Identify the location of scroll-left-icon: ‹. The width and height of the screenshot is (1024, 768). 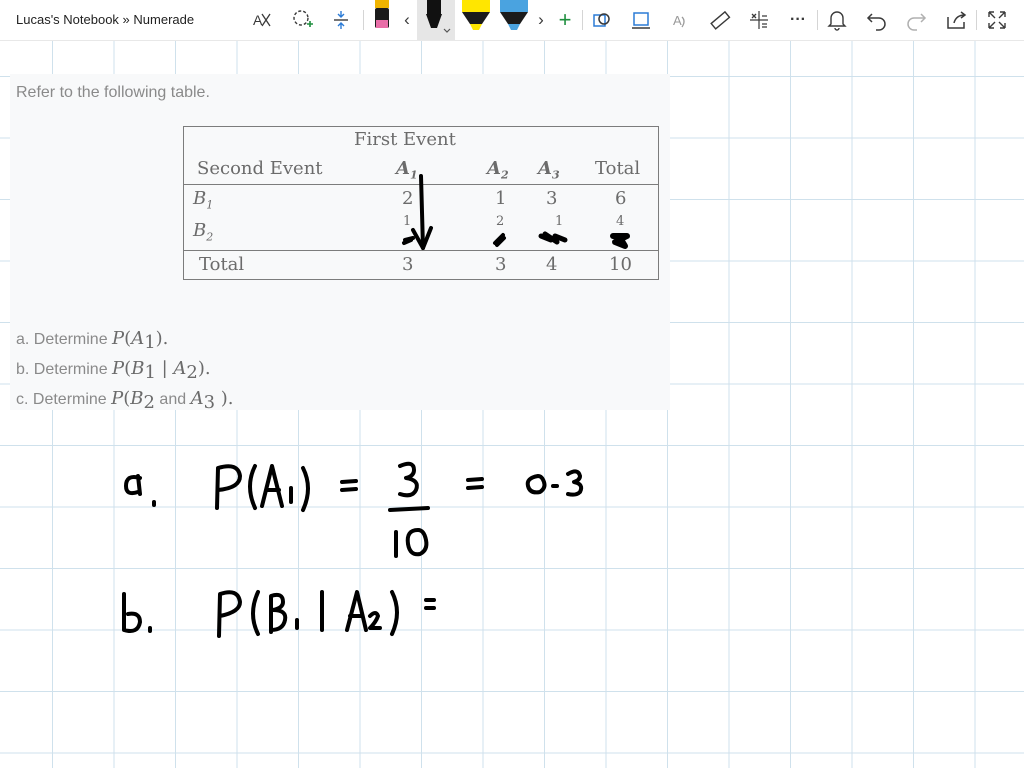
(407, 20).